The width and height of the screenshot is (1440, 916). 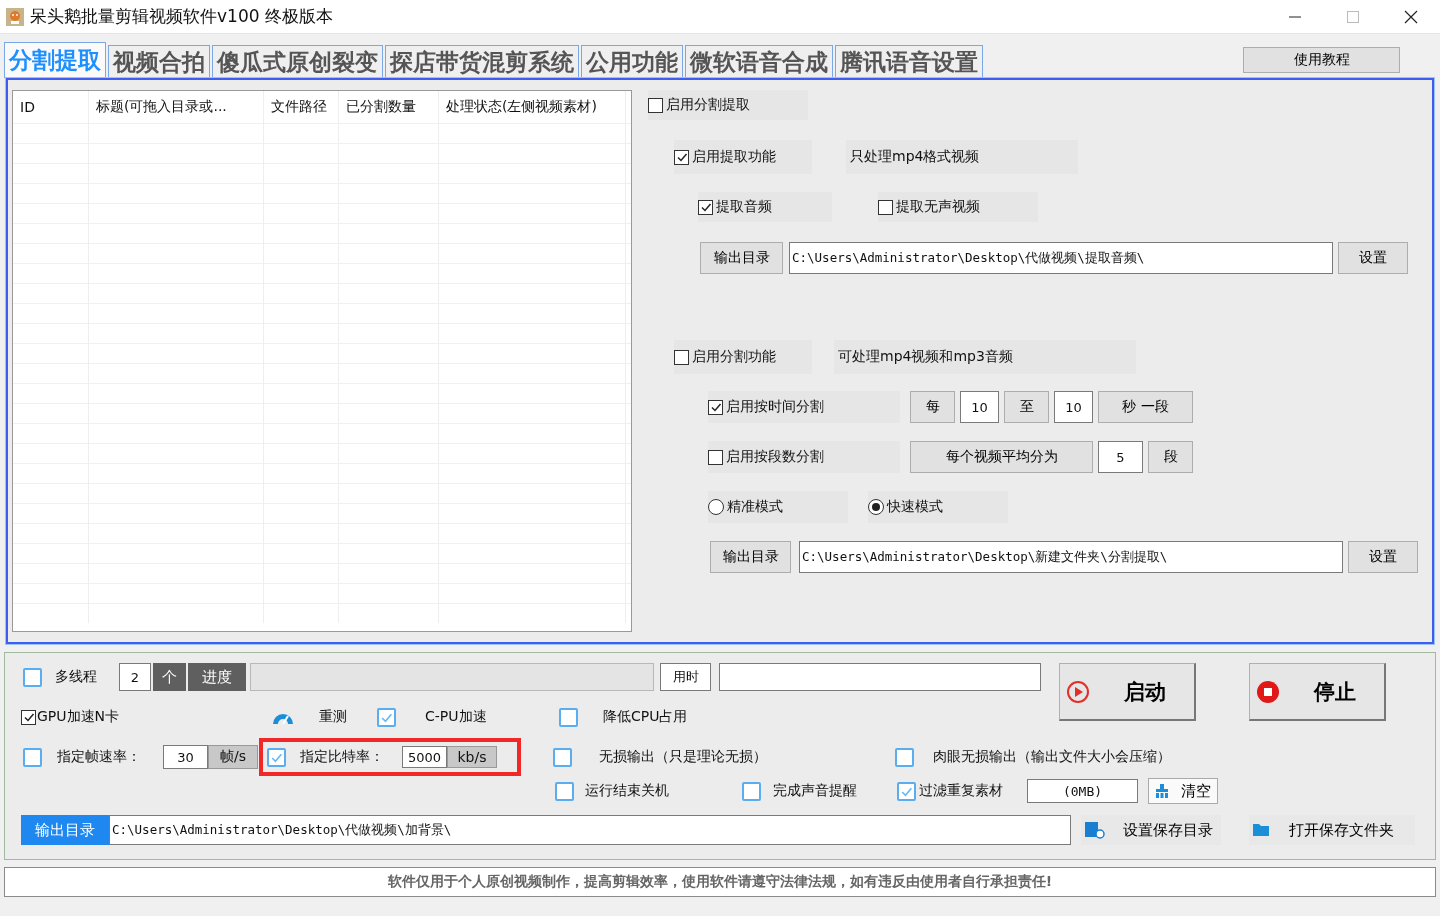 What do you see at coordinates (78, 717) in the screenshot?
I see `checkbox-label: GPU加速N卡` at bounding box center [78, 717].